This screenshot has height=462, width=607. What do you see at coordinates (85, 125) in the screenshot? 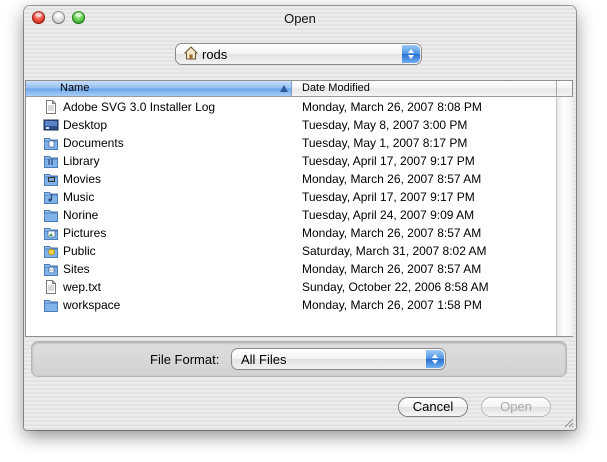
I see `file-name: Desktop` at bounding box center [85, 125].